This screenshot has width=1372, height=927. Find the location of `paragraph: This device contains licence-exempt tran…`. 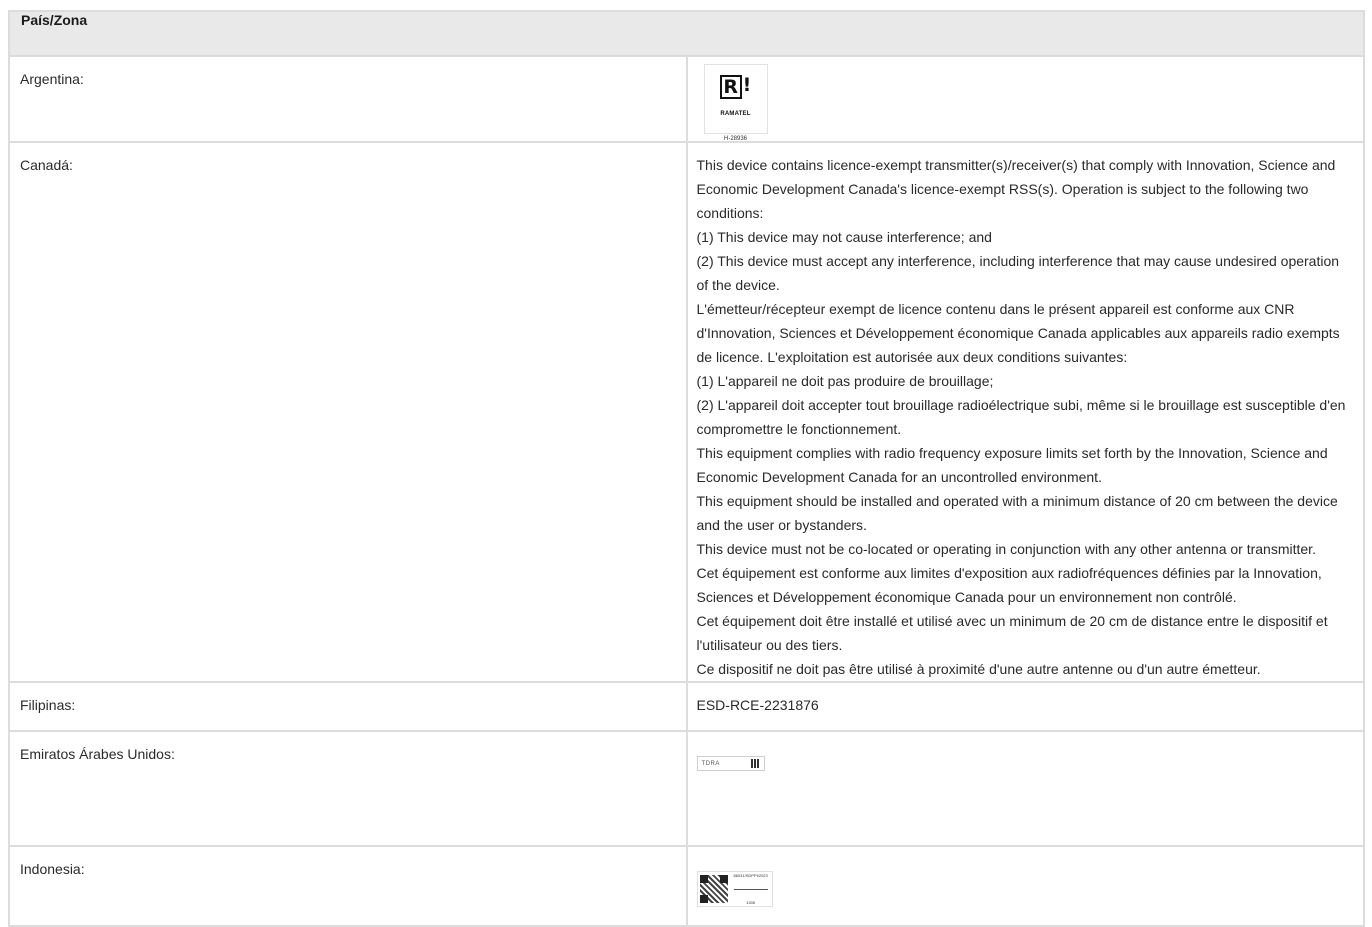

paragraph: This device contains licence-exempt tran… is located at coordinates (1016, 189).